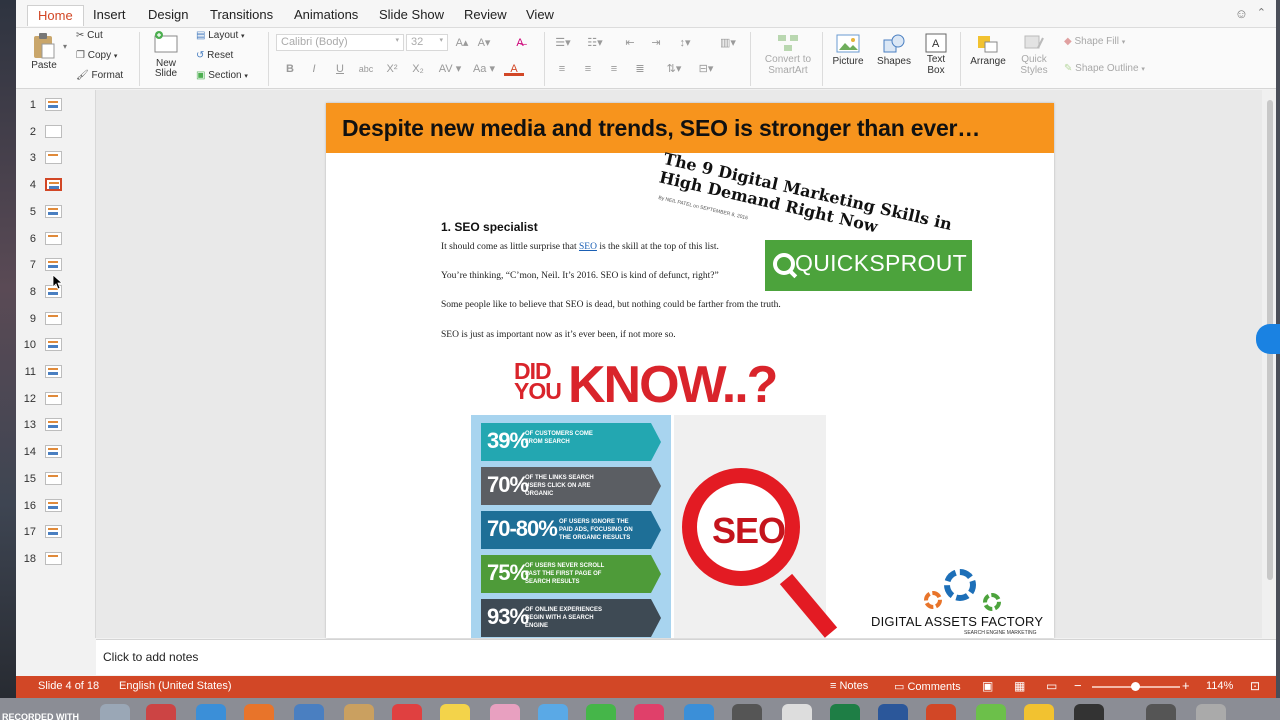 This screenshot has width=1280, height=720. Describe the element at coordinates (407, 712) in the screenshot. I see `calendar-dock-icon` at that location.